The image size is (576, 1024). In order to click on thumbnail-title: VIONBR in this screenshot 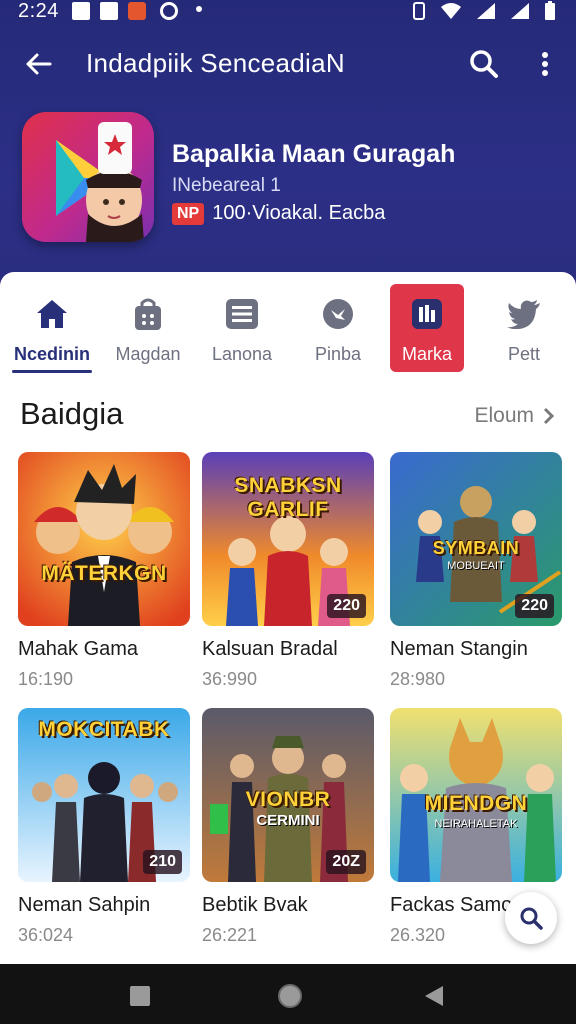, I will do `click(288, 799)`.